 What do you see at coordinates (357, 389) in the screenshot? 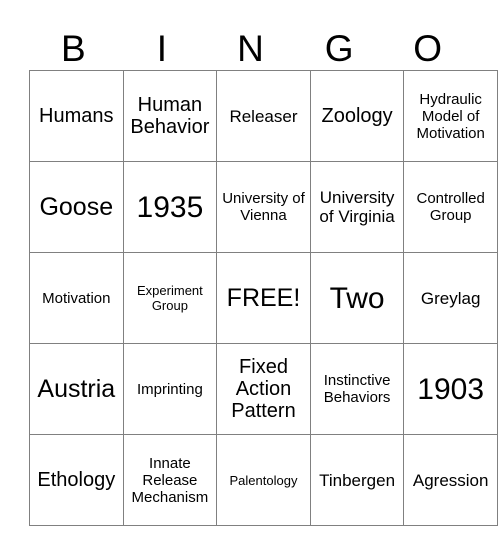
I see `bingo-cell: Instinctive Behaviors` at bounding box center [357, 389].